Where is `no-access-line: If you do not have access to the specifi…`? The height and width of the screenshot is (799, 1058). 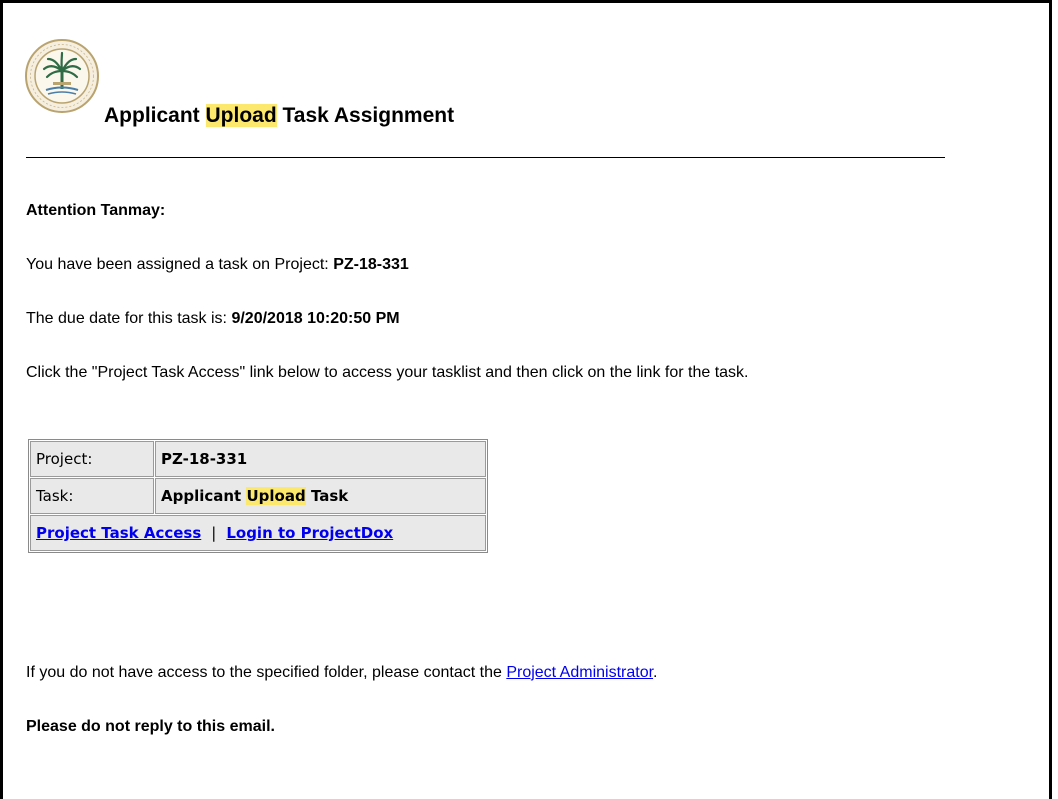 no-access-line: If you do not have access to the specifi… is located at coordinates (342, 672).